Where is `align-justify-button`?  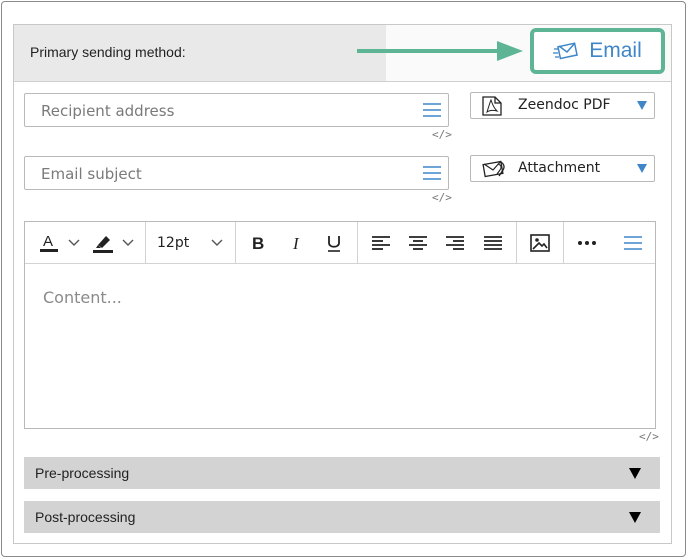
align-justify-button is located at coordinates (493, 243).